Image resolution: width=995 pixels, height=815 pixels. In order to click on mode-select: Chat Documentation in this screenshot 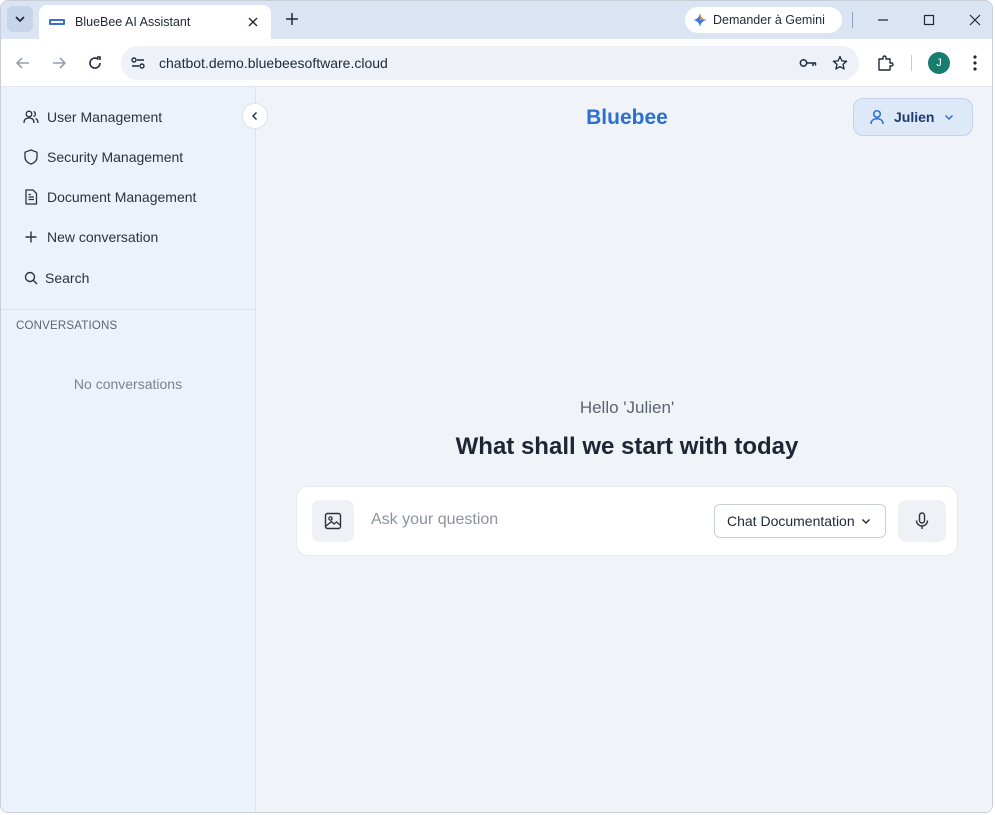, I will do `click(800, 521)`.